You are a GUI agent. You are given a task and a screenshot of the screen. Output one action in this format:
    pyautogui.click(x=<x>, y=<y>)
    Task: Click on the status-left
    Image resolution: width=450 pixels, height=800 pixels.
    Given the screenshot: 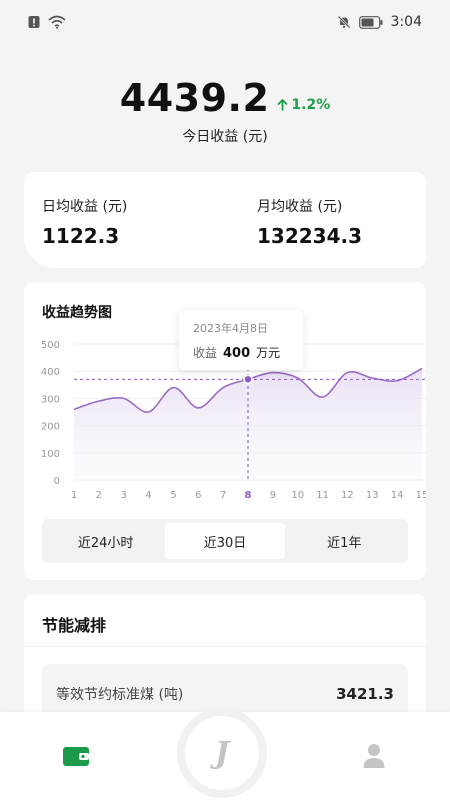 What is the action you would take?
    pyautogui.click(x=47, y=22)
    